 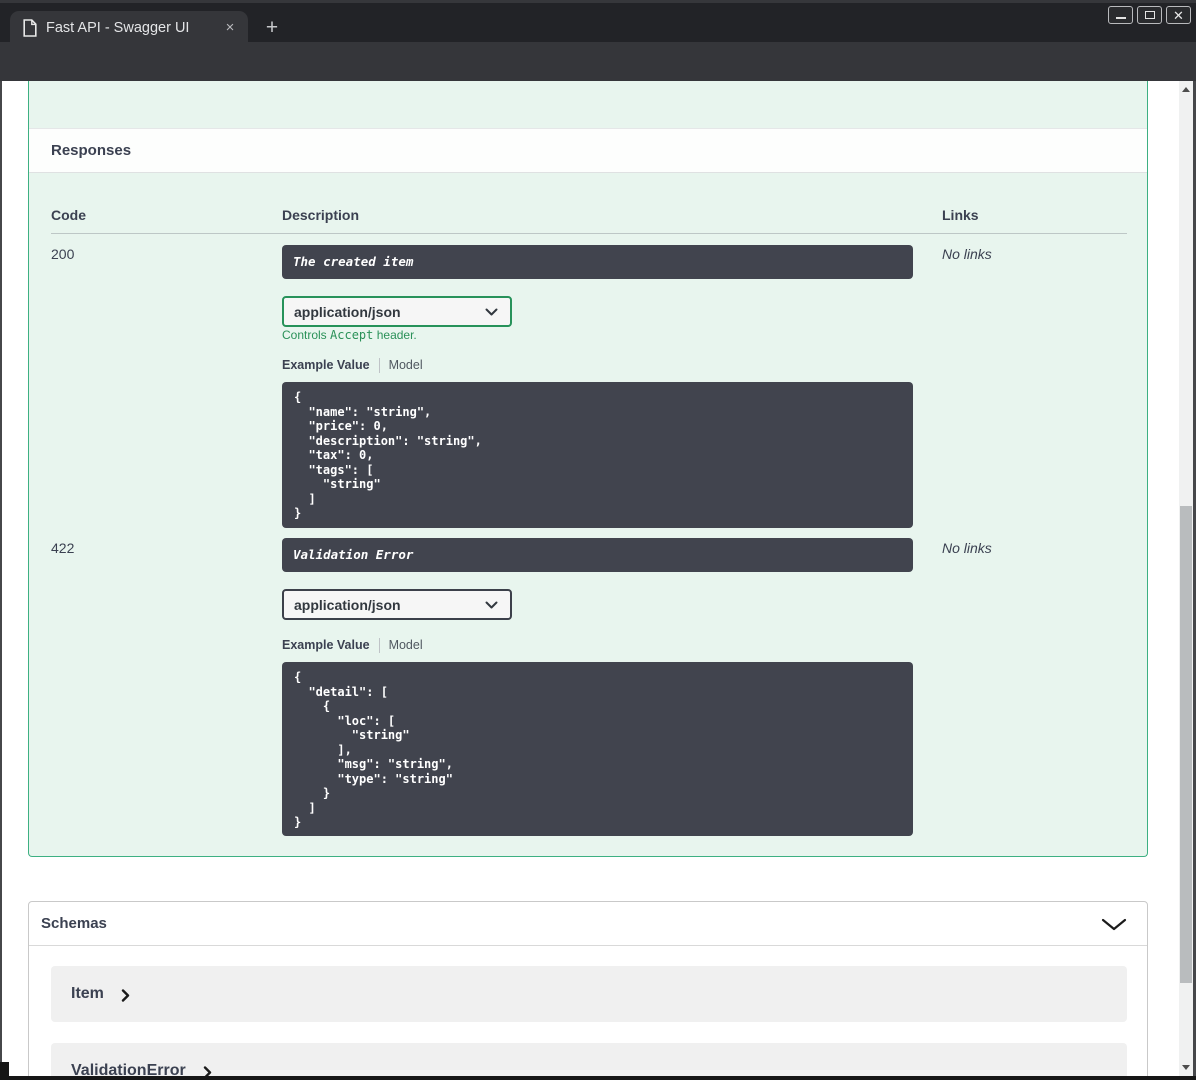 I want to click on scroll-down-icon, so click(x=1186, y=1067).